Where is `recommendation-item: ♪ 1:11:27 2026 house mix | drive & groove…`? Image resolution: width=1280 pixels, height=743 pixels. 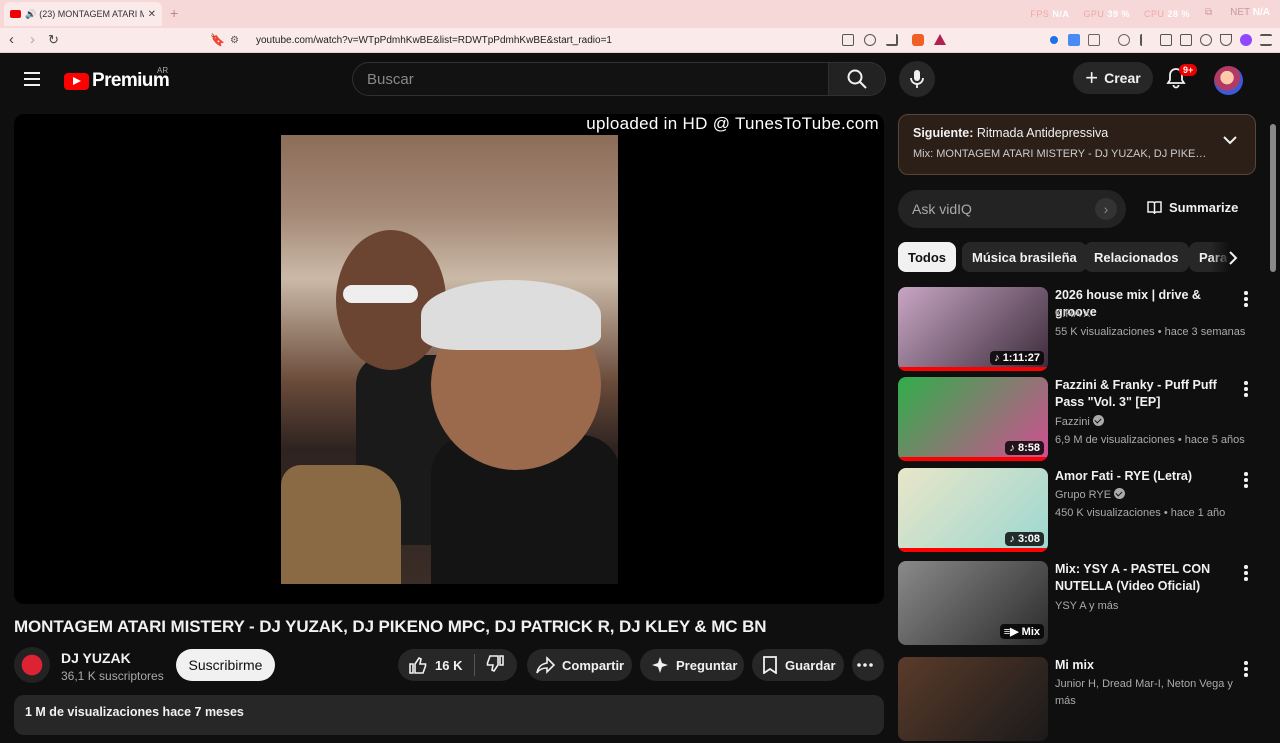
recommendation-item: ♪ 1:11:27 2026 house mix | drive & groove… is located at coordinates (1077, 330).